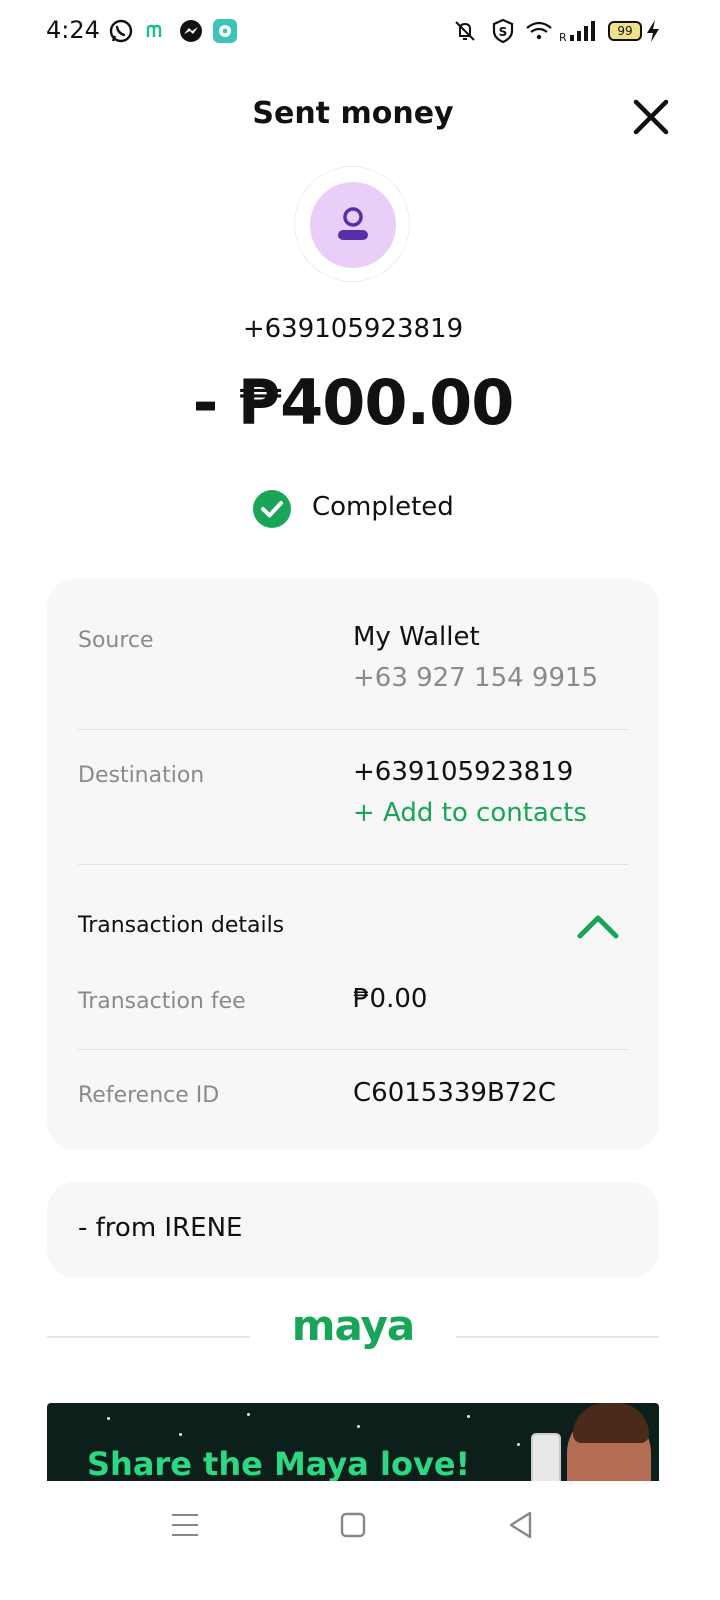 The width and height of the screenshot is (720, 1600). I want to click on add-to-contacts-link: + Add to contacts, so click(470, 813).